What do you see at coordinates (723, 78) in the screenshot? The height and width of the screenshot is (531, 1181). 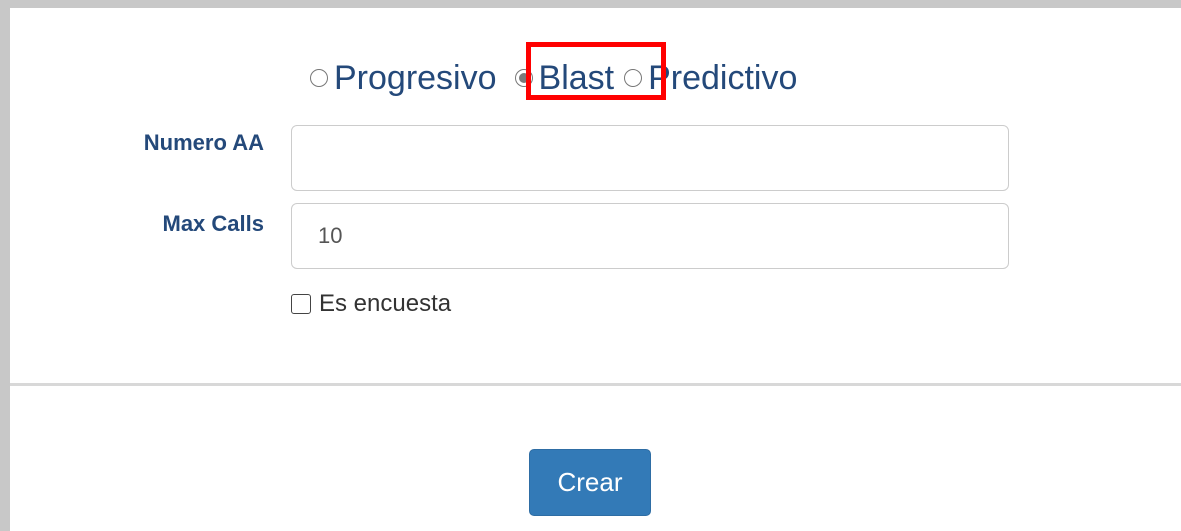 I see `radio-label-predictivo: Predictivo` at bounding box center [723, 78].